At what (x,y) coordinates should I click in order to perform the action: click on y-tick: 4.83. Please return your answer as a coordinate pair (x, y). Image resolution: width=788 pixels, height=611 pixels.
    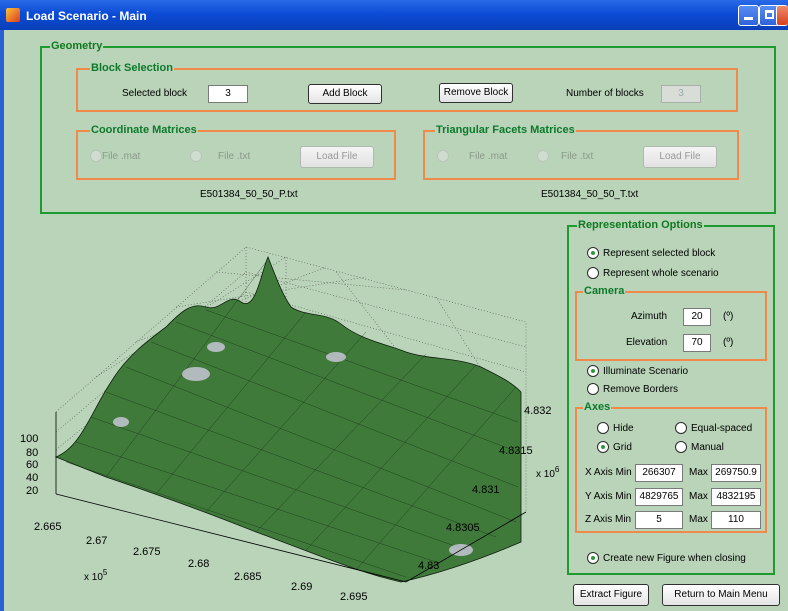
    Looking at the image, I should click on (428, 566).